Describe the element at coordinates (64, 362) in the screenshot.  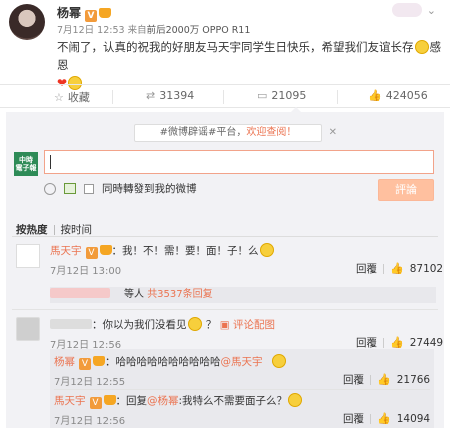
I see `reply-author: 杨幂` at that location.